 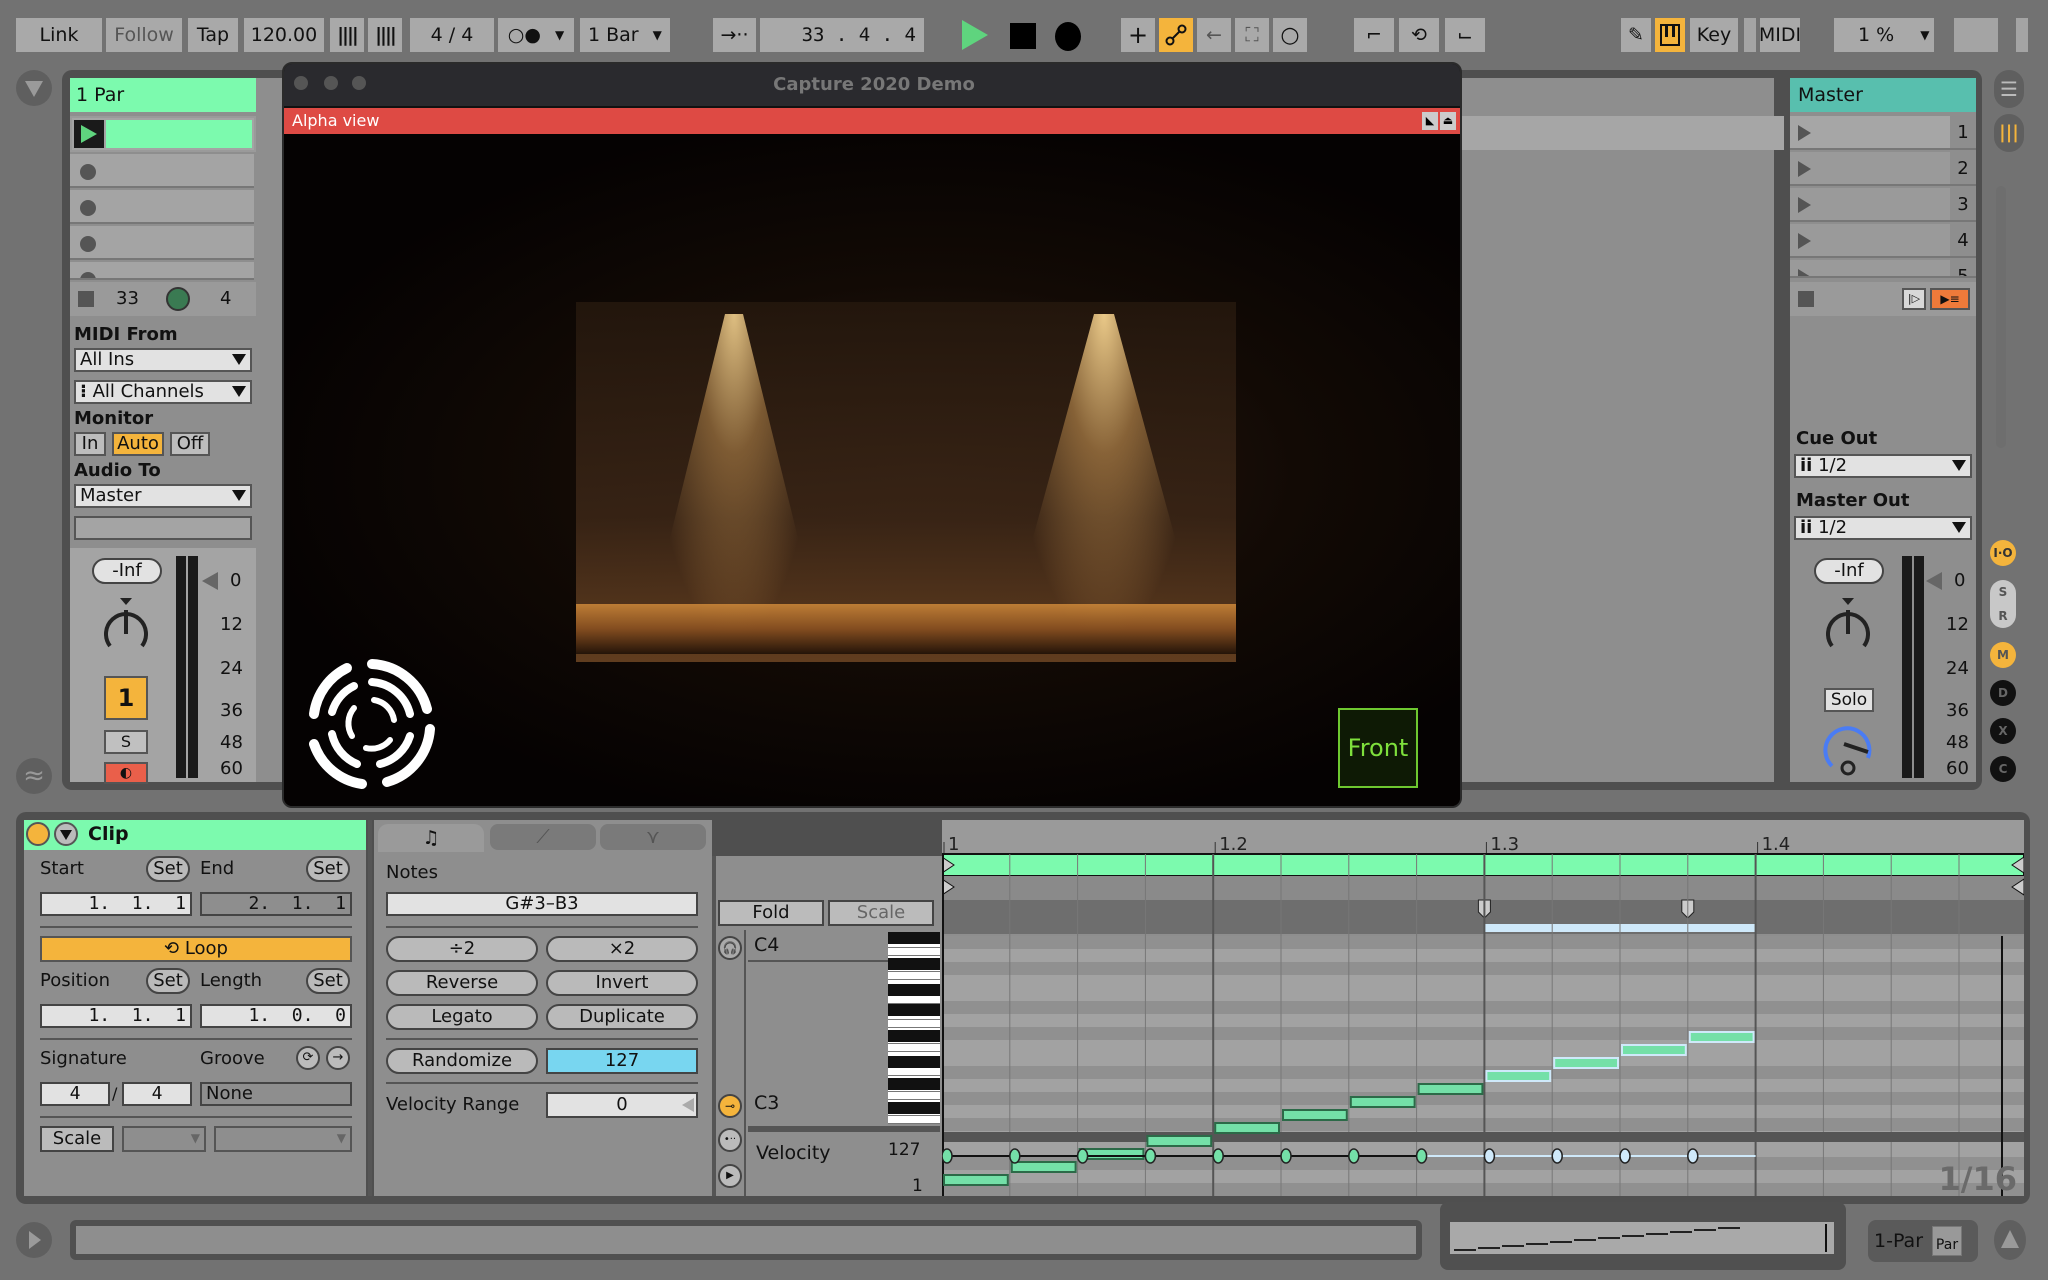 I want to click on clip-overview, so click(x=1642, y=1238).